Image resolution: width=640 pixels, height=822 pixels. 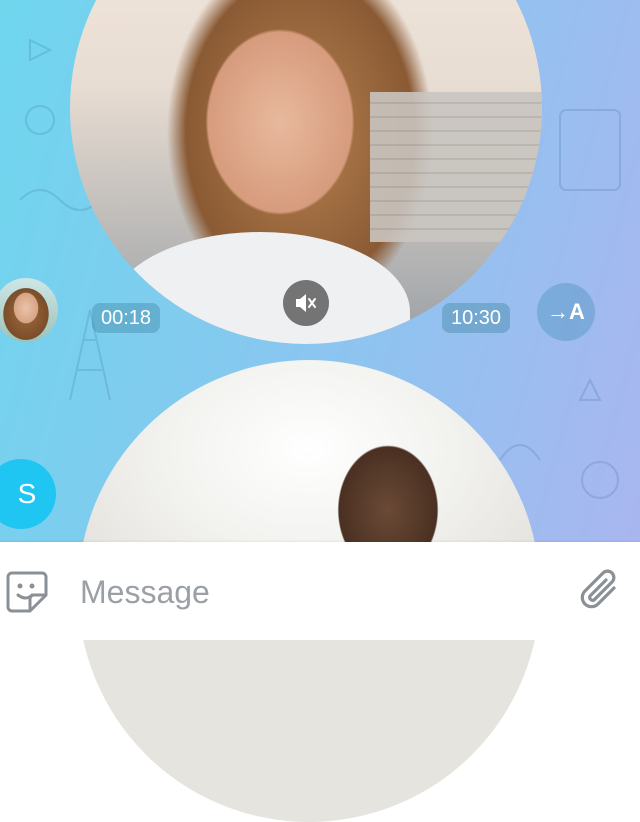 What do you see at coordinates (320, 592) in the screenshot?
I see `message-input` at bounding box center [320, 592].